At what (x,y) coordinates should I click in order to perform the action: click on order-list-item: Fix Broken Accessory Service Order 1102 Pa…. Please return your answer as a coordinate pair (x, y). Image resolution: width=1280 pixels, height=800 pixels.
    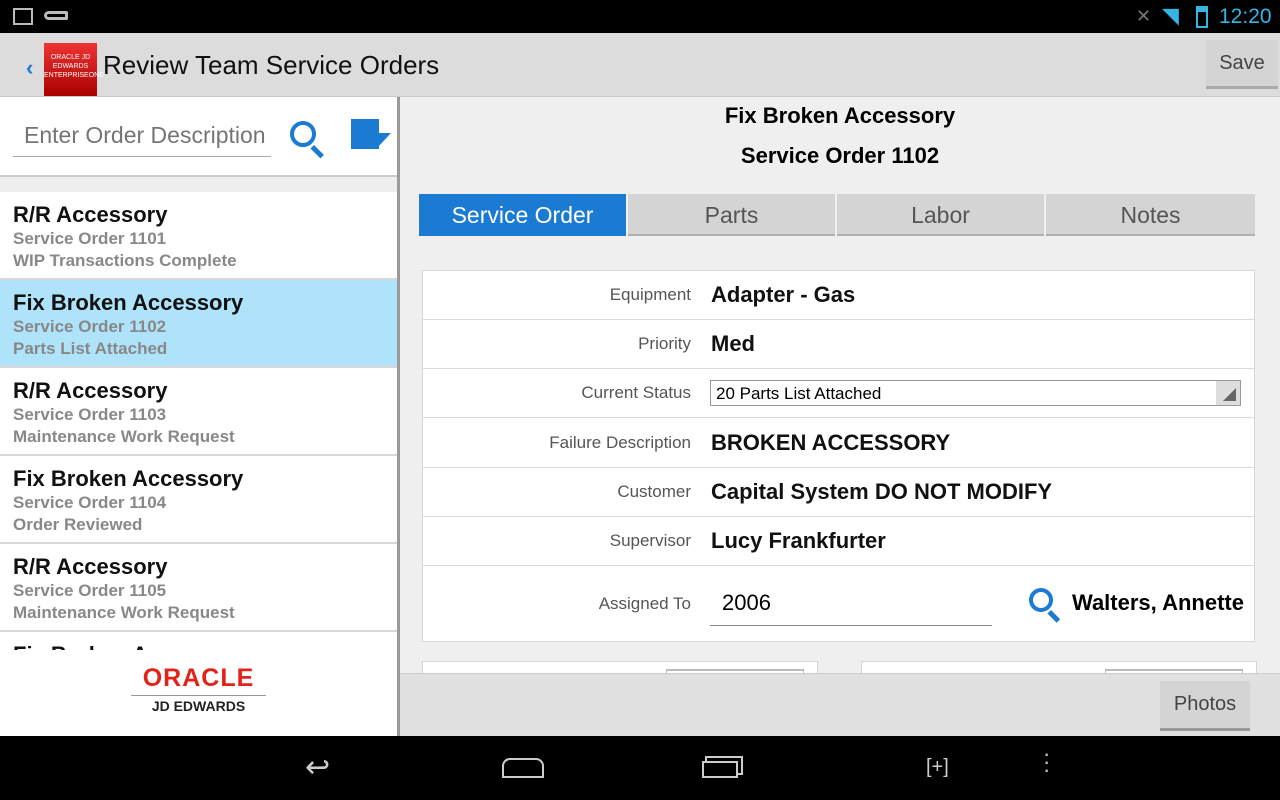
    Looking at the image, I should click on (198, 324).